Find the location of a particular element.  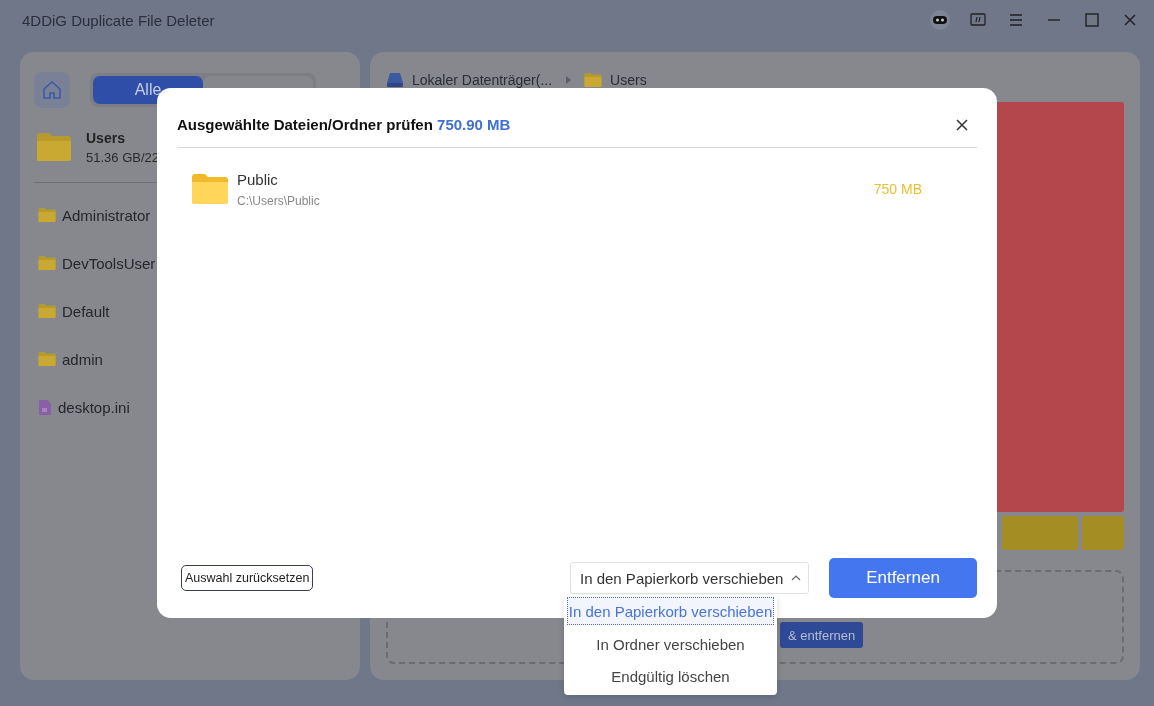

window-title: 4DDiG Duplicate File Deleter is located at coordinates (119, 20).